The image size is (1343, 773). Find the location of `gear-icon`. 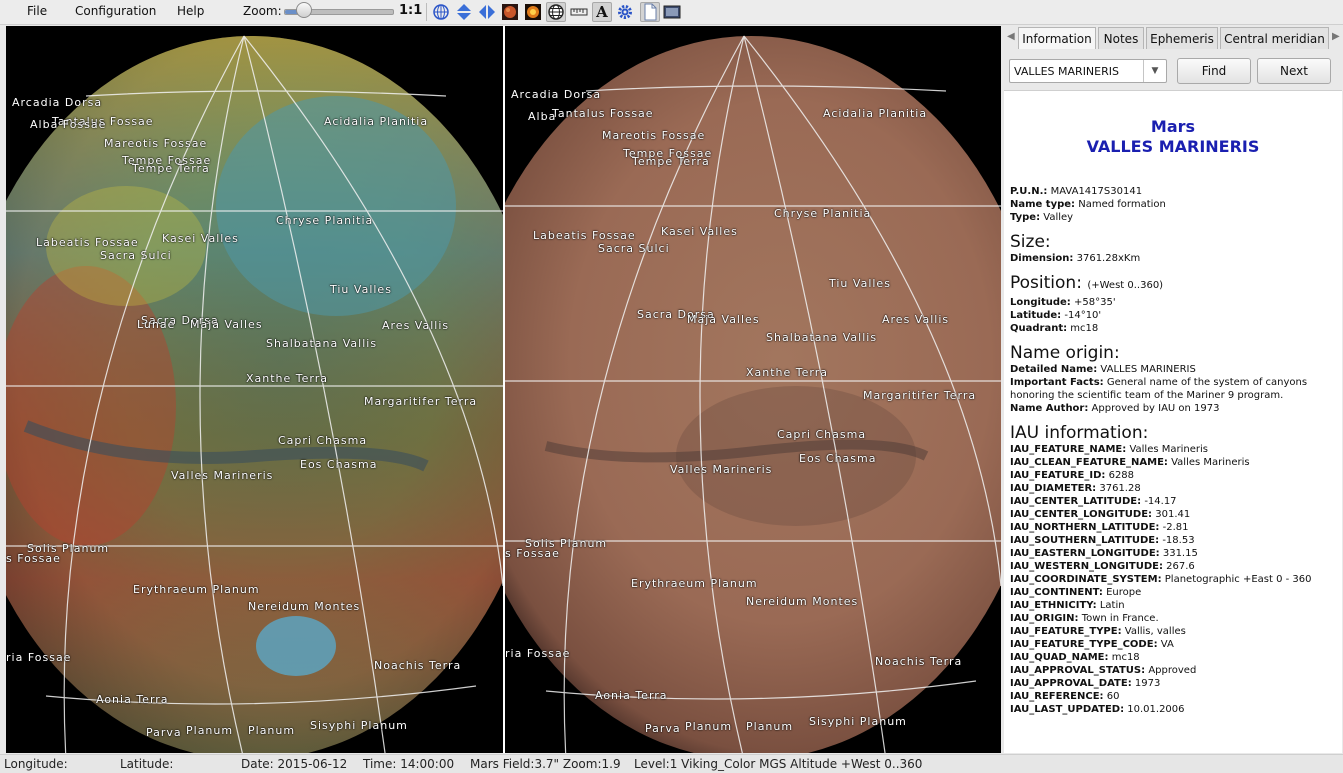

gear-icon is located at coordinates (625, 12).